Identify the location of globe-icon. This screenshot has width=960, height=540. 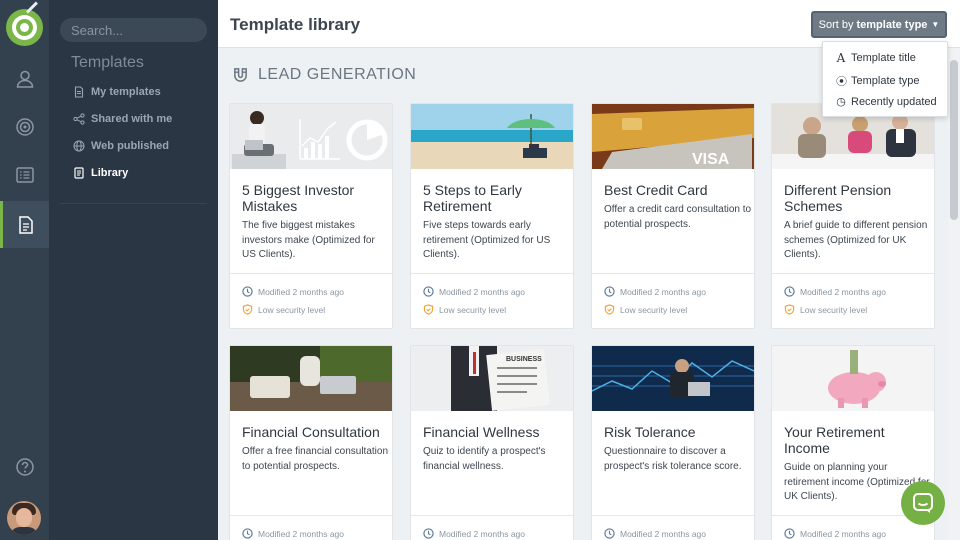
(79, 146).